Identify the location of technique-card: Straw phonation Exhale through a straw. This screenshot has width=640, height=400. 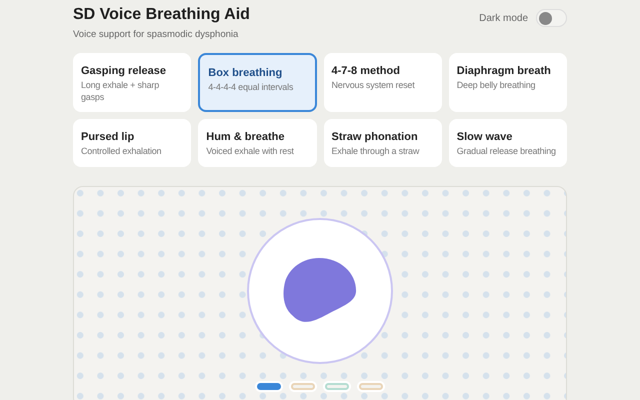
(383, 143).